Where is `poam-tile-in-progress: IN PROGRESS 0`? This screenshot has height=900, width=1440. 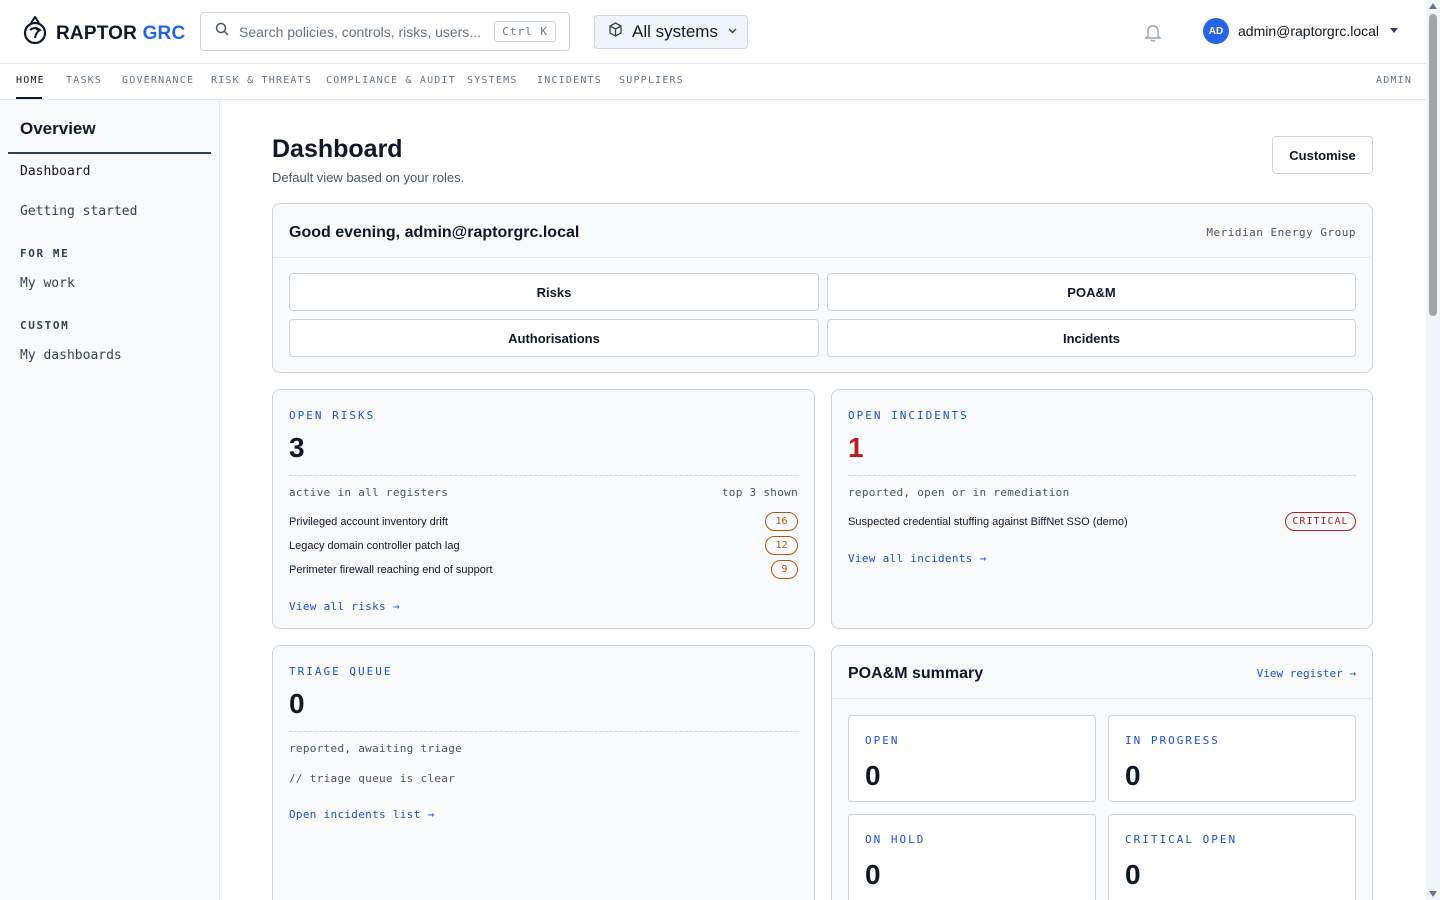 poam-tile-in-progress: IN PROGRESS 0 is located at coordinates (1232, 758).